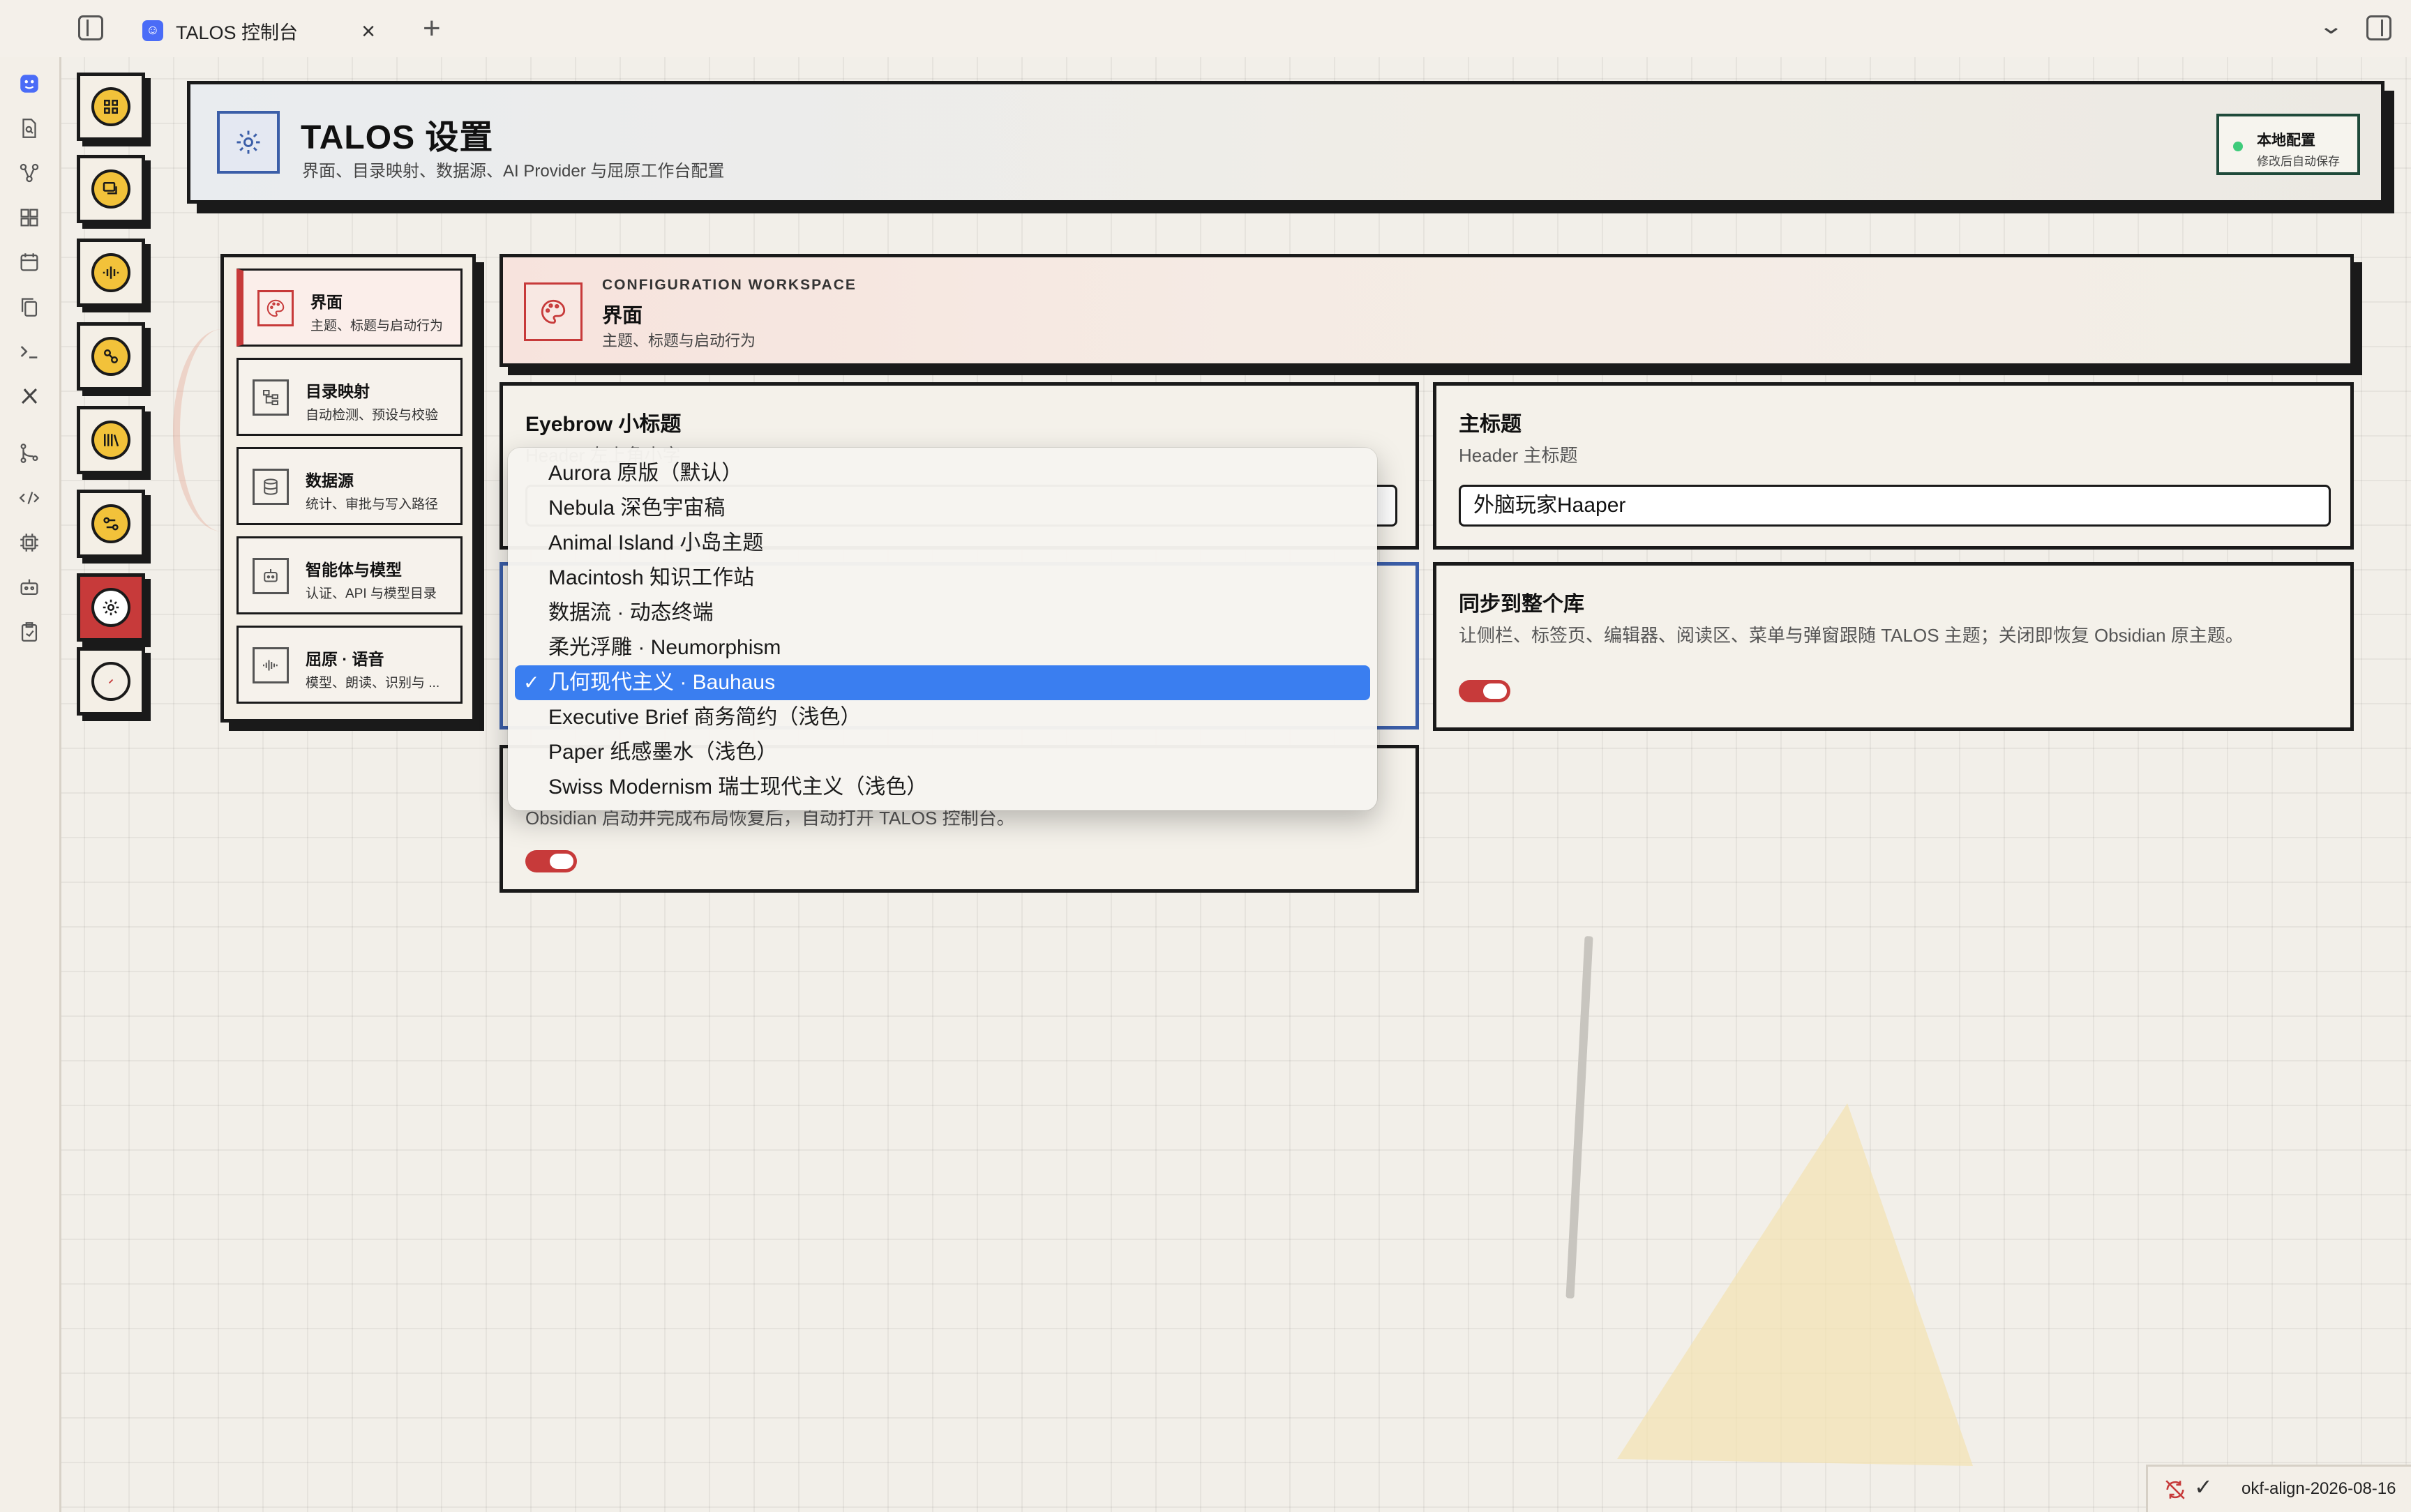  I want to click on tools-icon, so click(29, 396).